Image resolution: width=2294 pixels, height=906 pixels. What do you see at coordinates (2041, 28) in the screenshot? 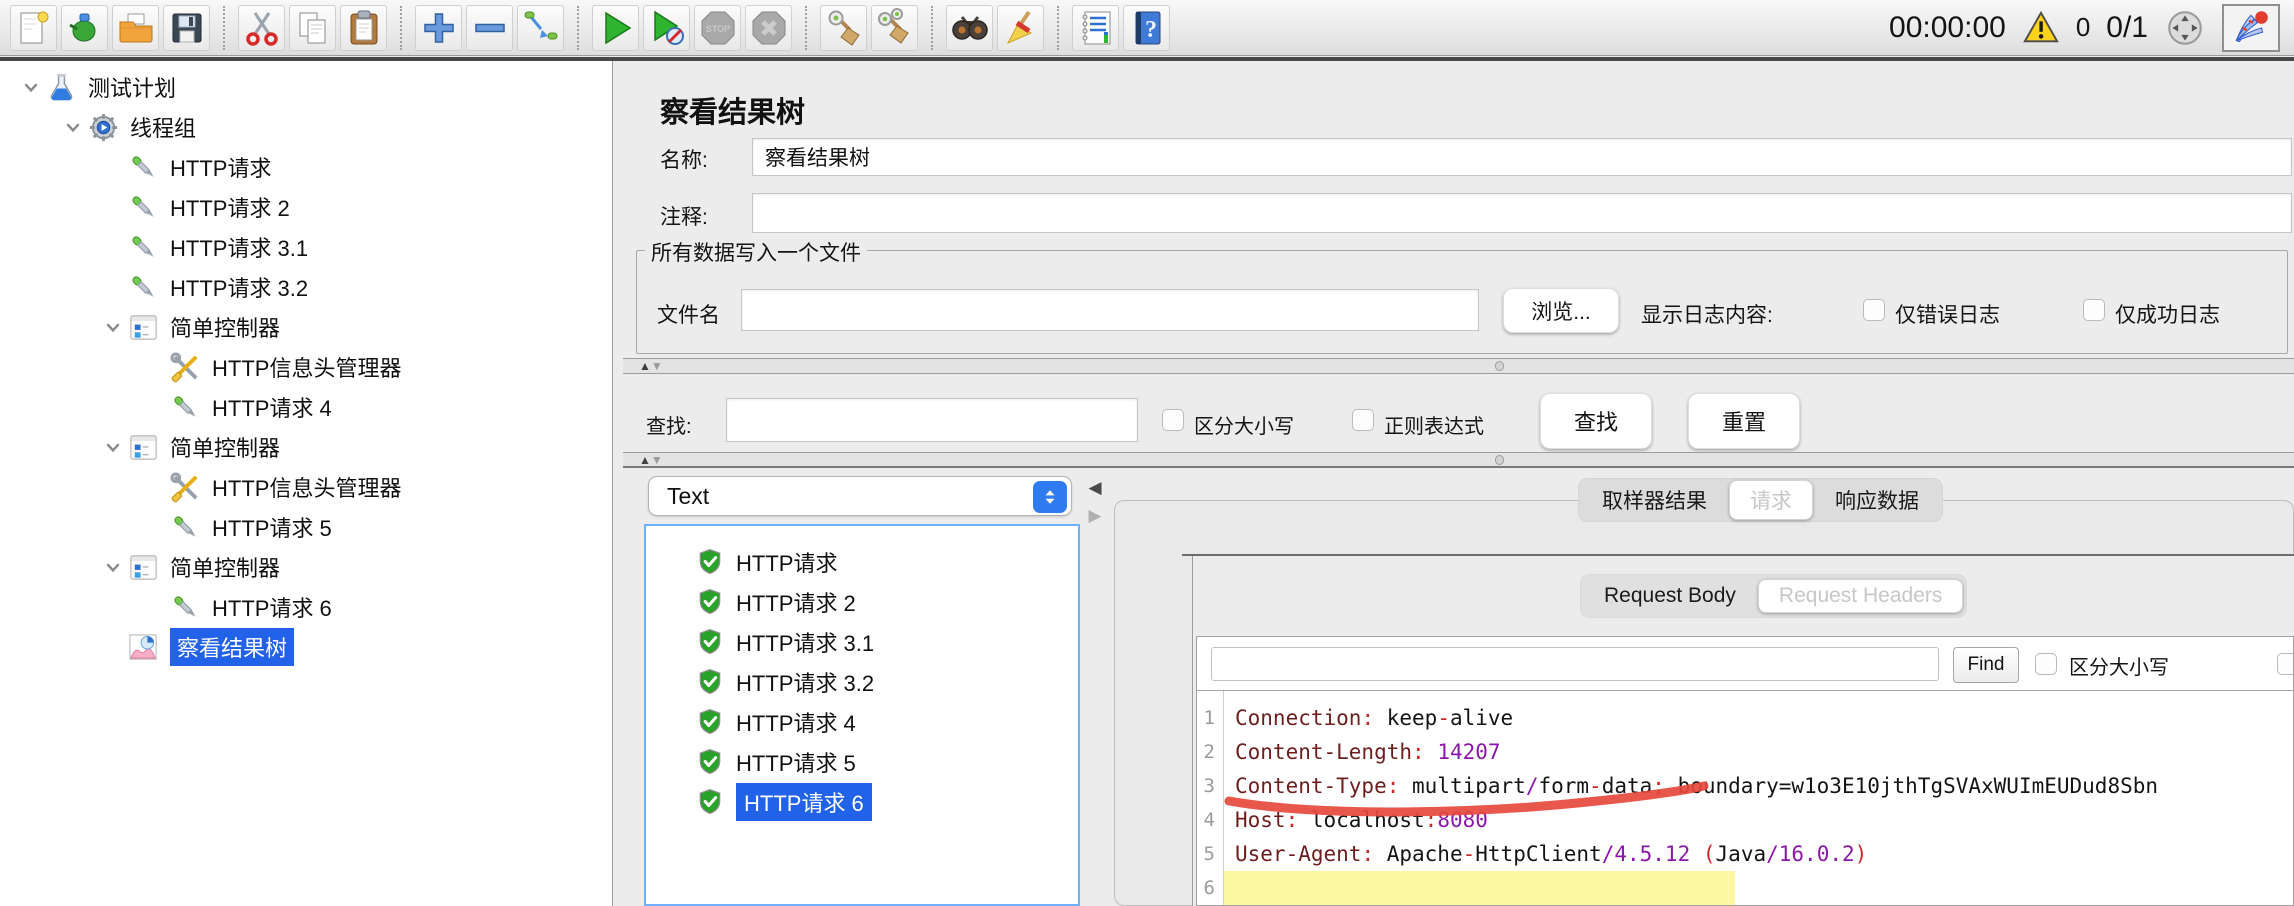
I see `warning-icon` at bounding box center [2041, 28].